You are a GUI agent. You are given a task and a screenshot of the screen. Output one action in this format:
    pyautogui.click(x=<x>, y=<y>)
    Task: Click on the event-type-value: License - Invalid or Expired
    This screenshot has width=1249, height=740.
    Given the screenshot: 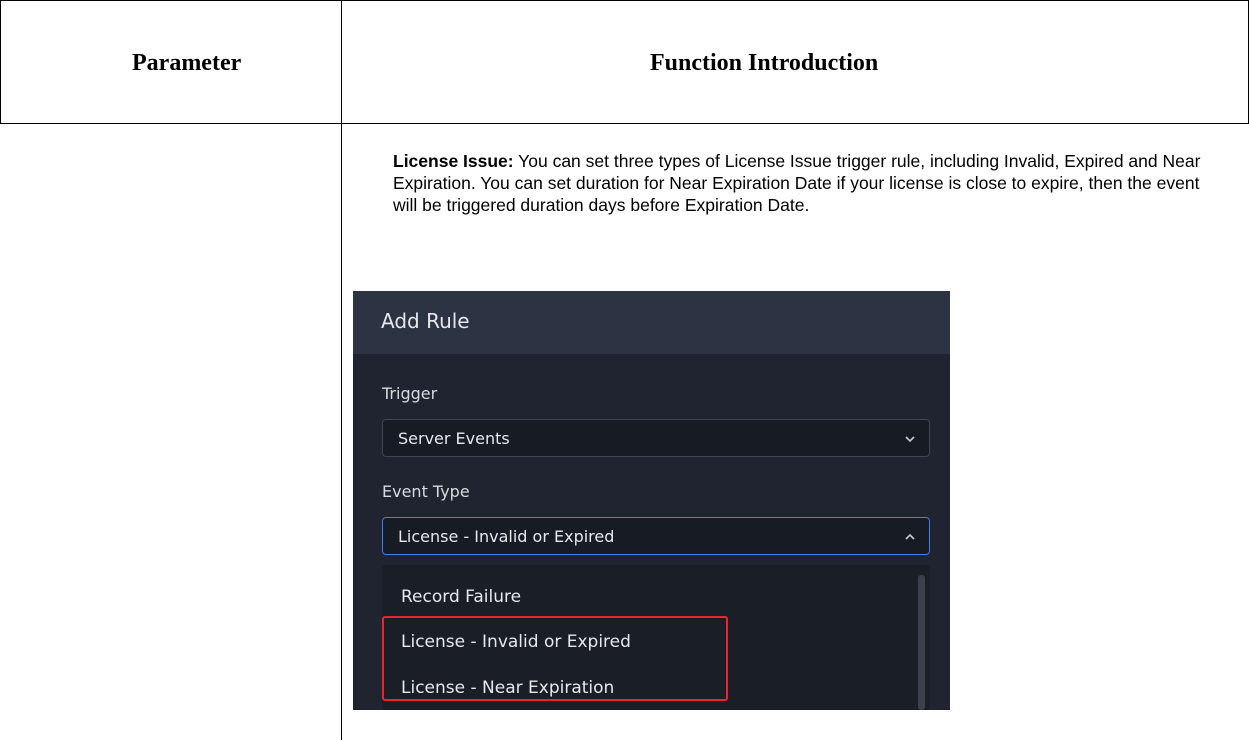 What is the action you would take?
    pyautogui.click(x=506, y=536)
    